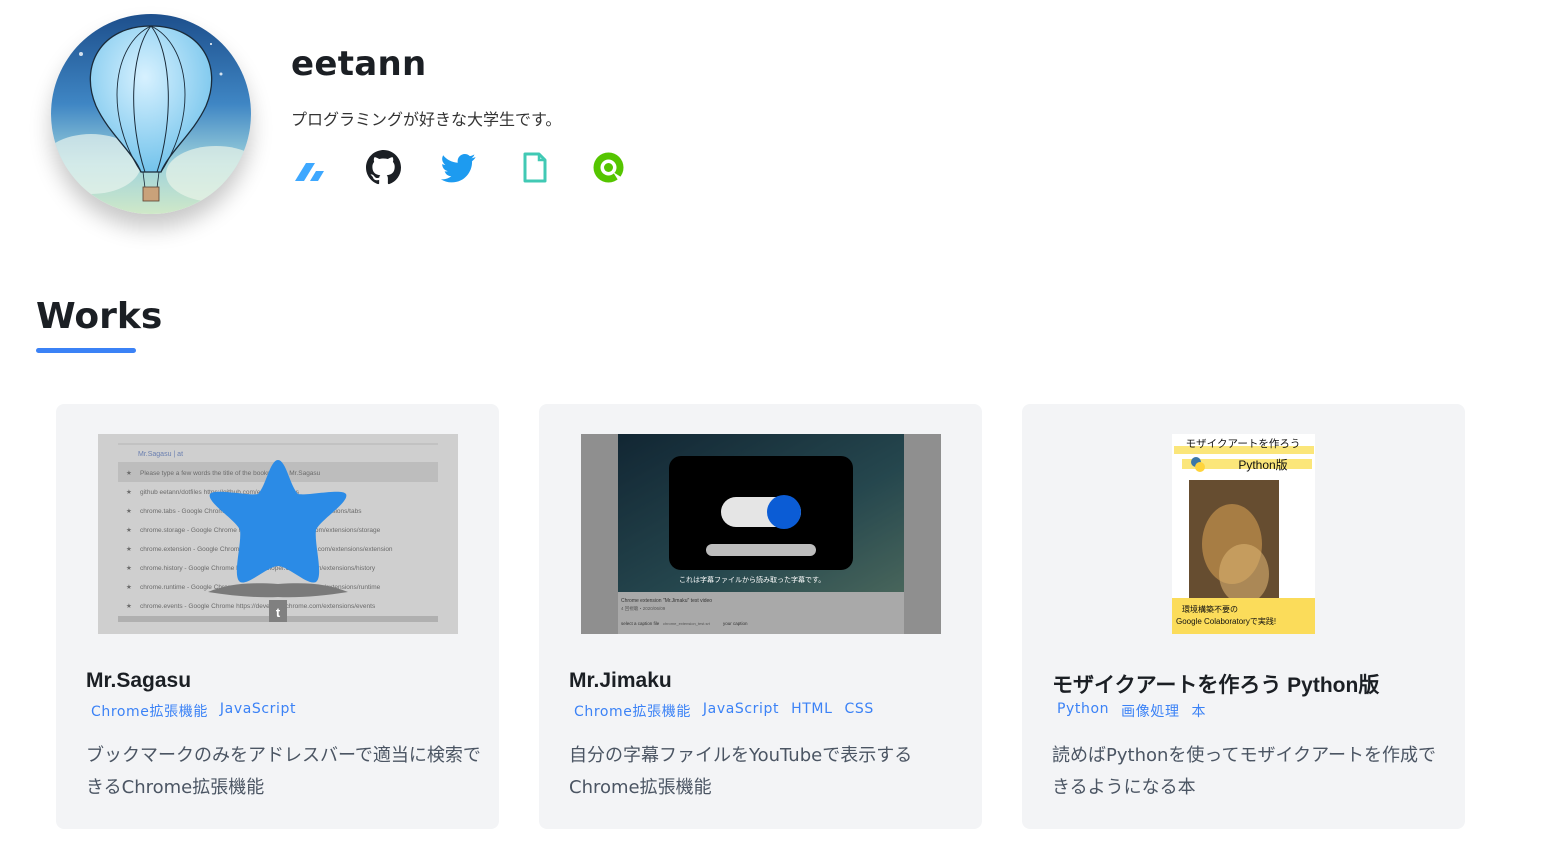  I want to click on zenn-icon, so click(308, 167).